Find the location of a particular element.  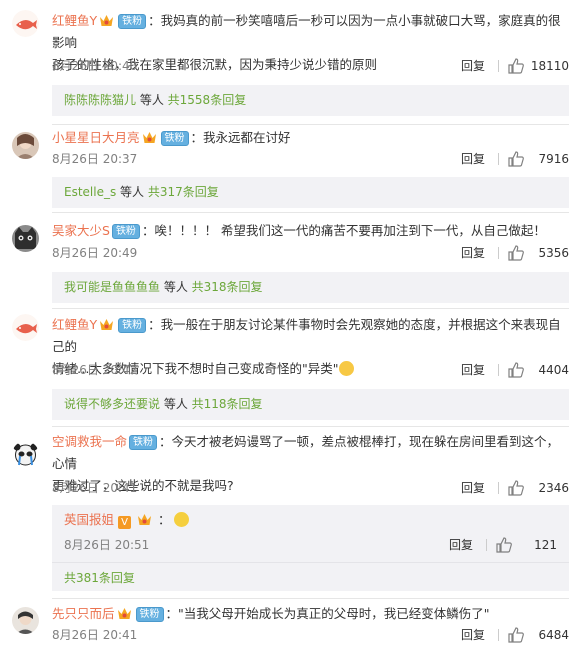

chick-emoji-icon is located at coordinates (182, 519).